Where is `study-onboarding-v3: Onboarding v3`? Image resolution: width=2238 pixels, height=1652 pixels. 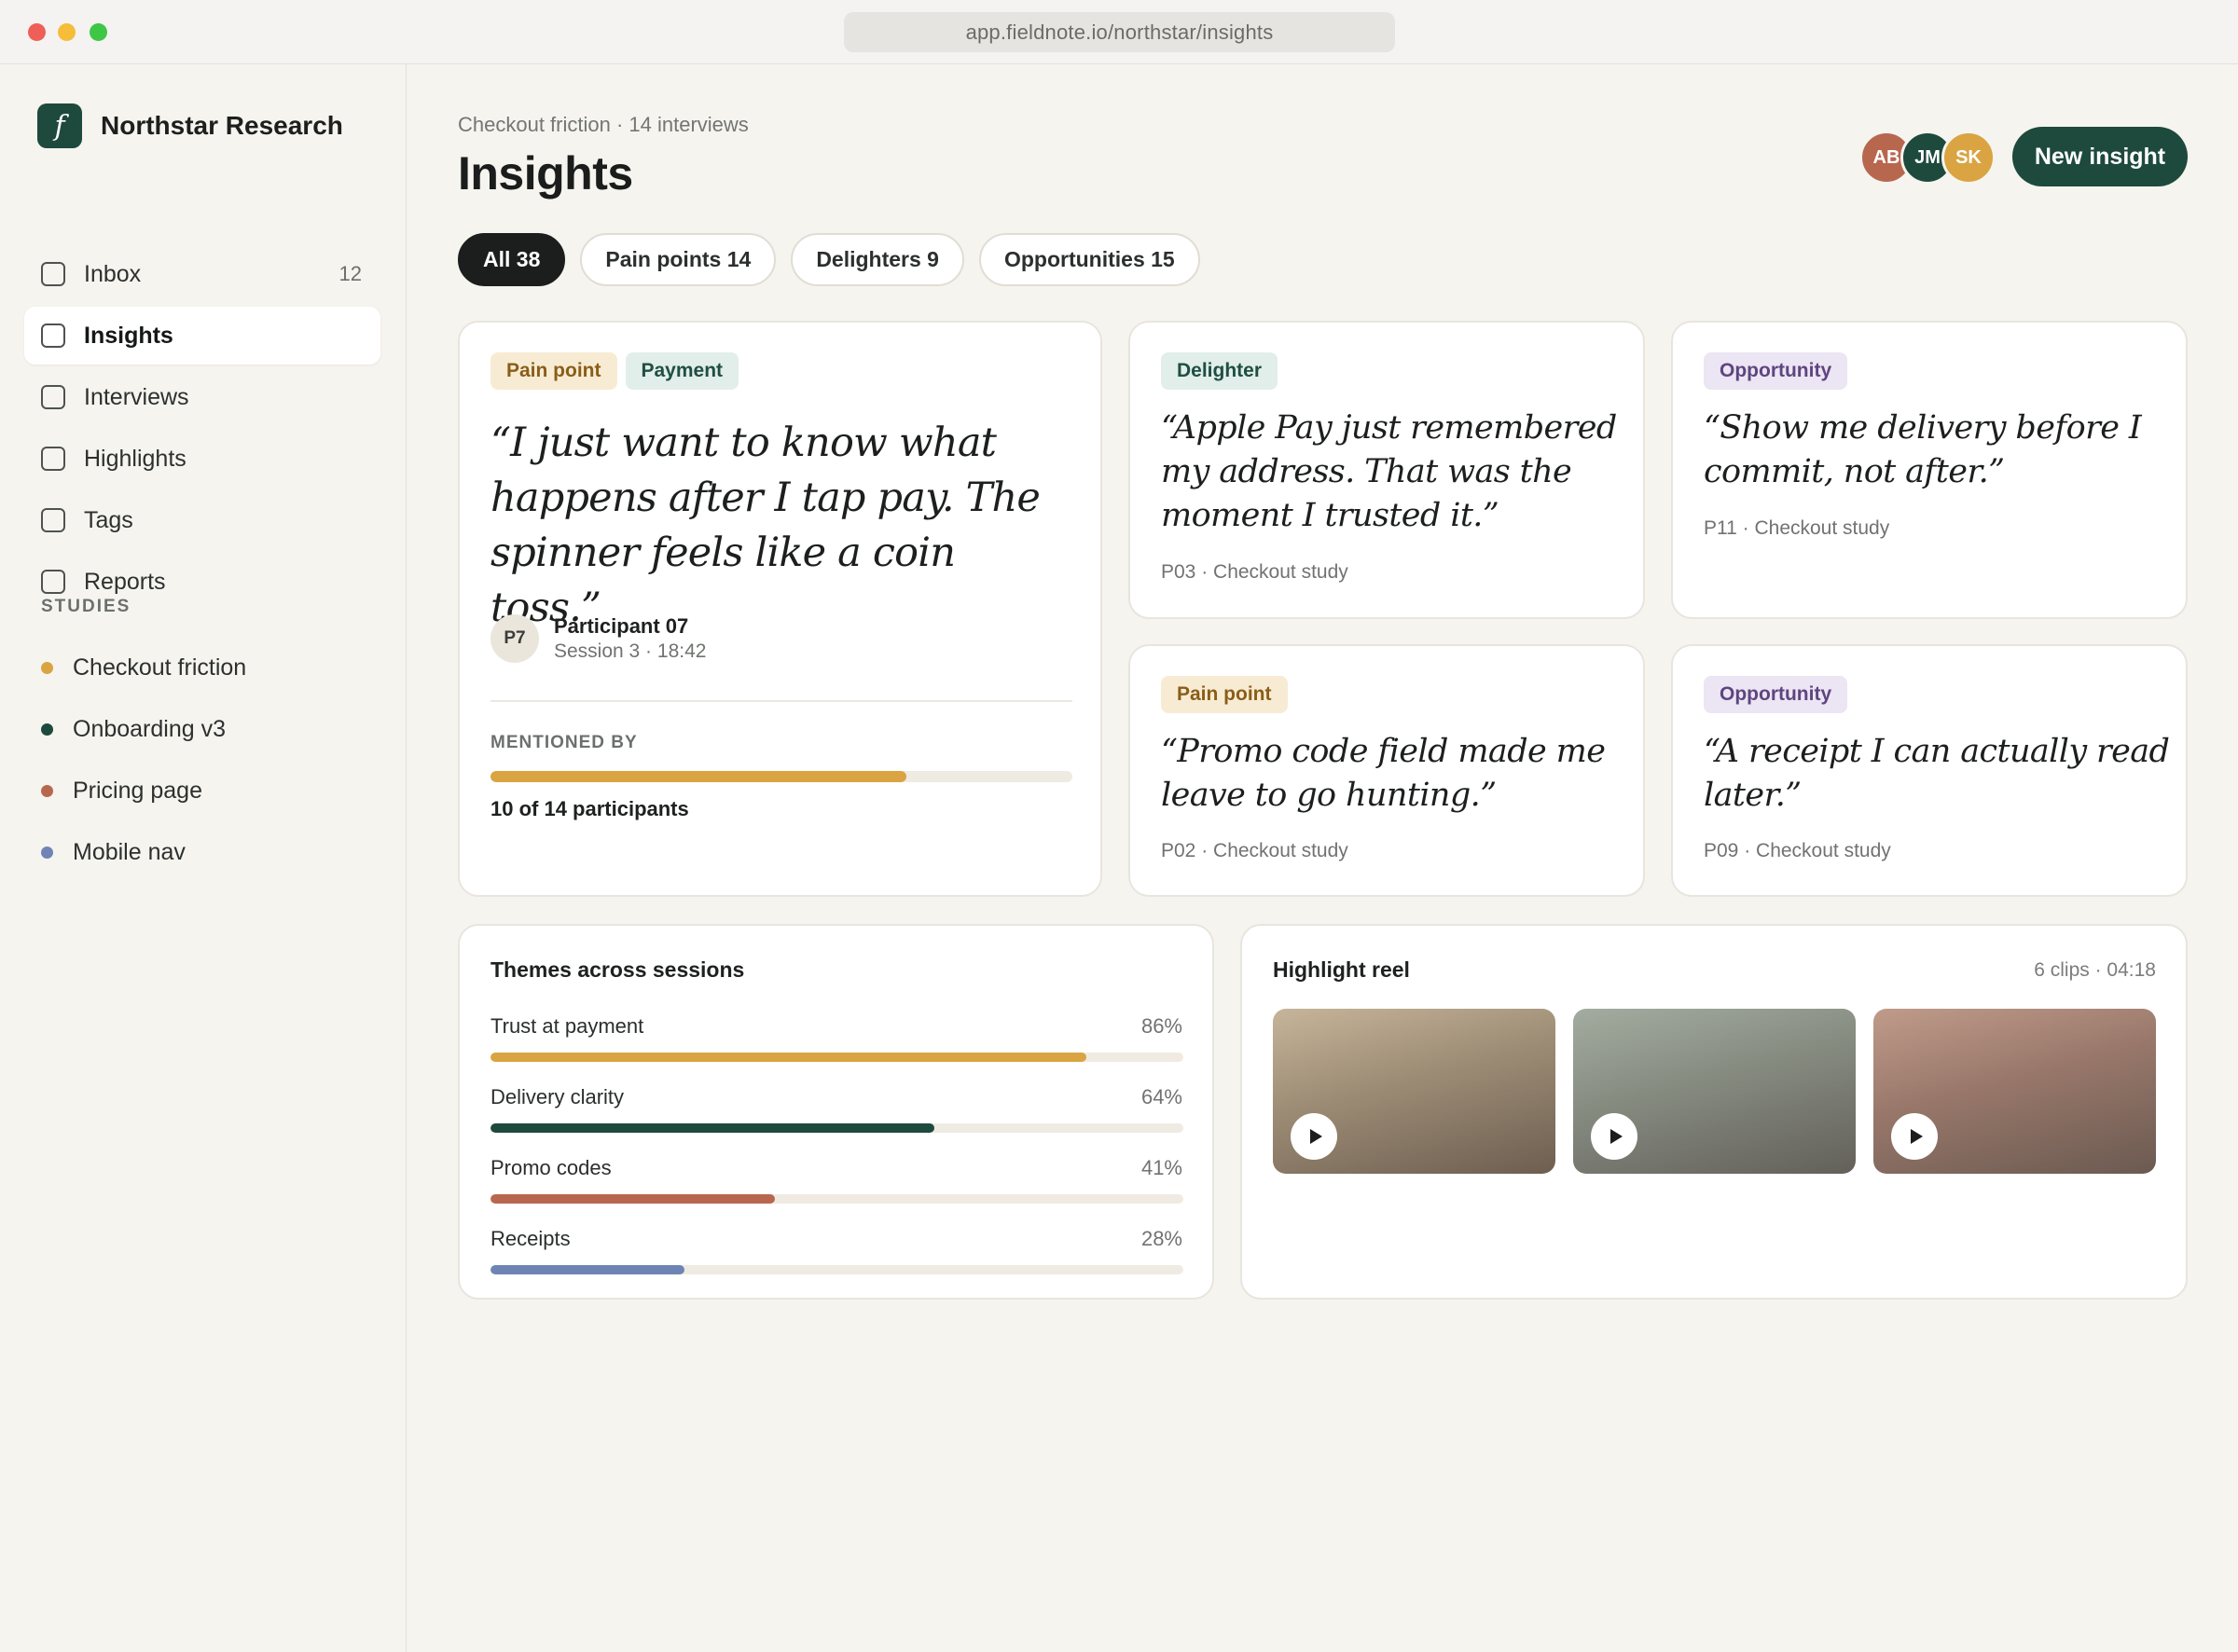
study-onboarding-v3: Onboarding v3 is located at coordinates (143, 729).